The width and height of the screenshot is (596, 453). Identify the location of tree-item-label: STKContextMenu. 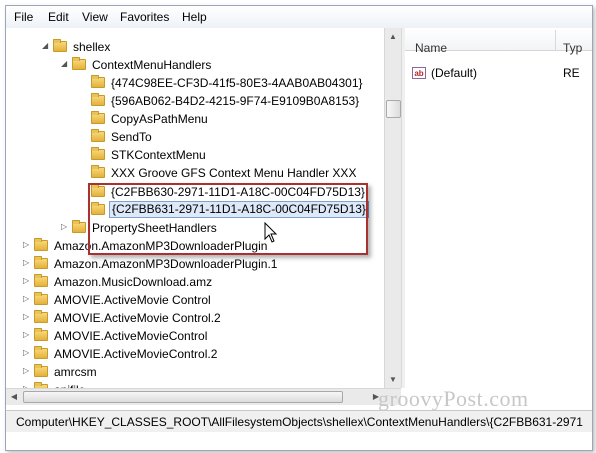
(158, 155).